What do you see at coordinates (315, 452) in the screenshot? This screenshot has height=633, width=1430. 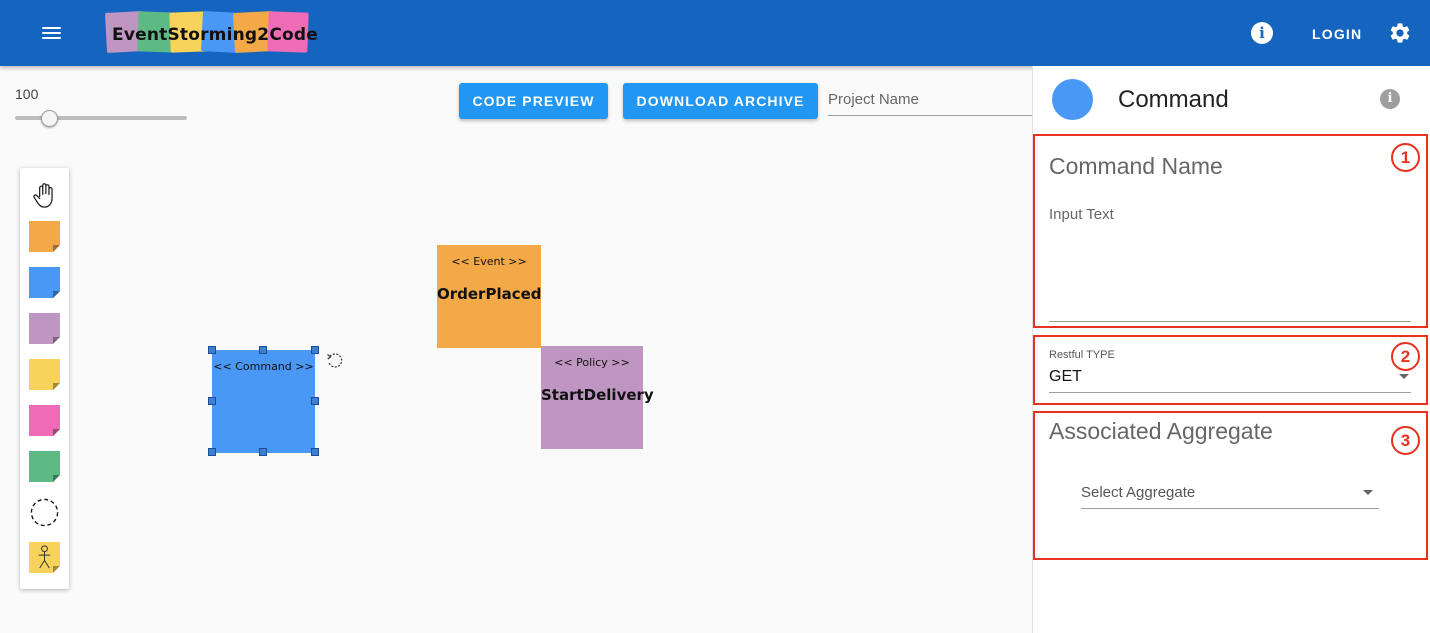 I see `resize-handle-bottom-right` at bounding box center [315, 452].